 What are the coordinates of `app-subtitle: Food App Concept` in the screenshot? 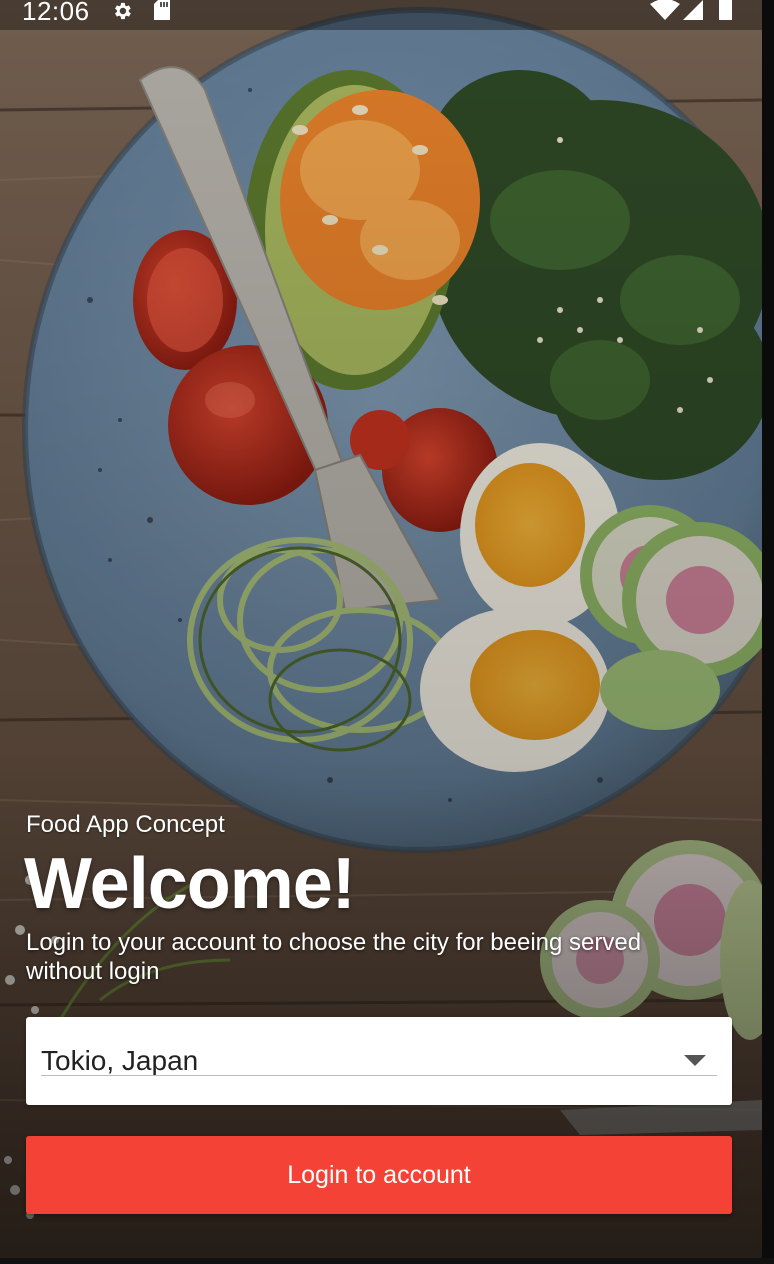 It's located at (125, 824).